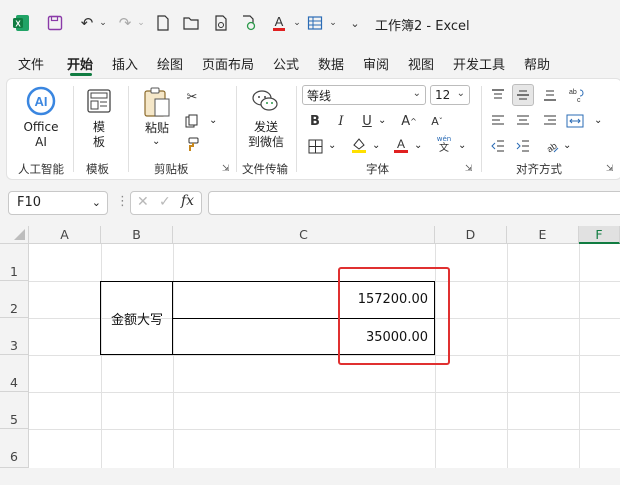  Describe the element at coordinates (304, 235) in the screenshot. I see `column-header-c: C` at that location.